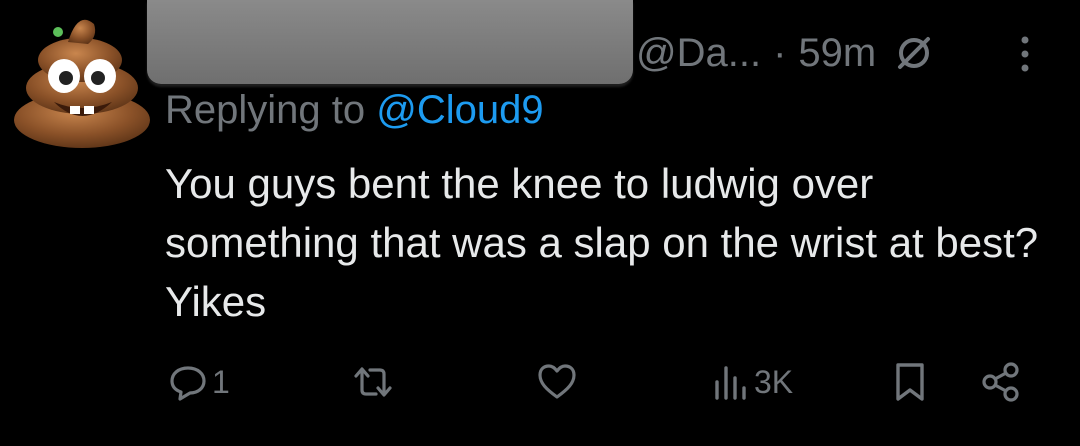 This screenshot has height=446, width=1080. Describe the element at coordinates (730, 383) in the screenshot. I see `views-icon` at that location.